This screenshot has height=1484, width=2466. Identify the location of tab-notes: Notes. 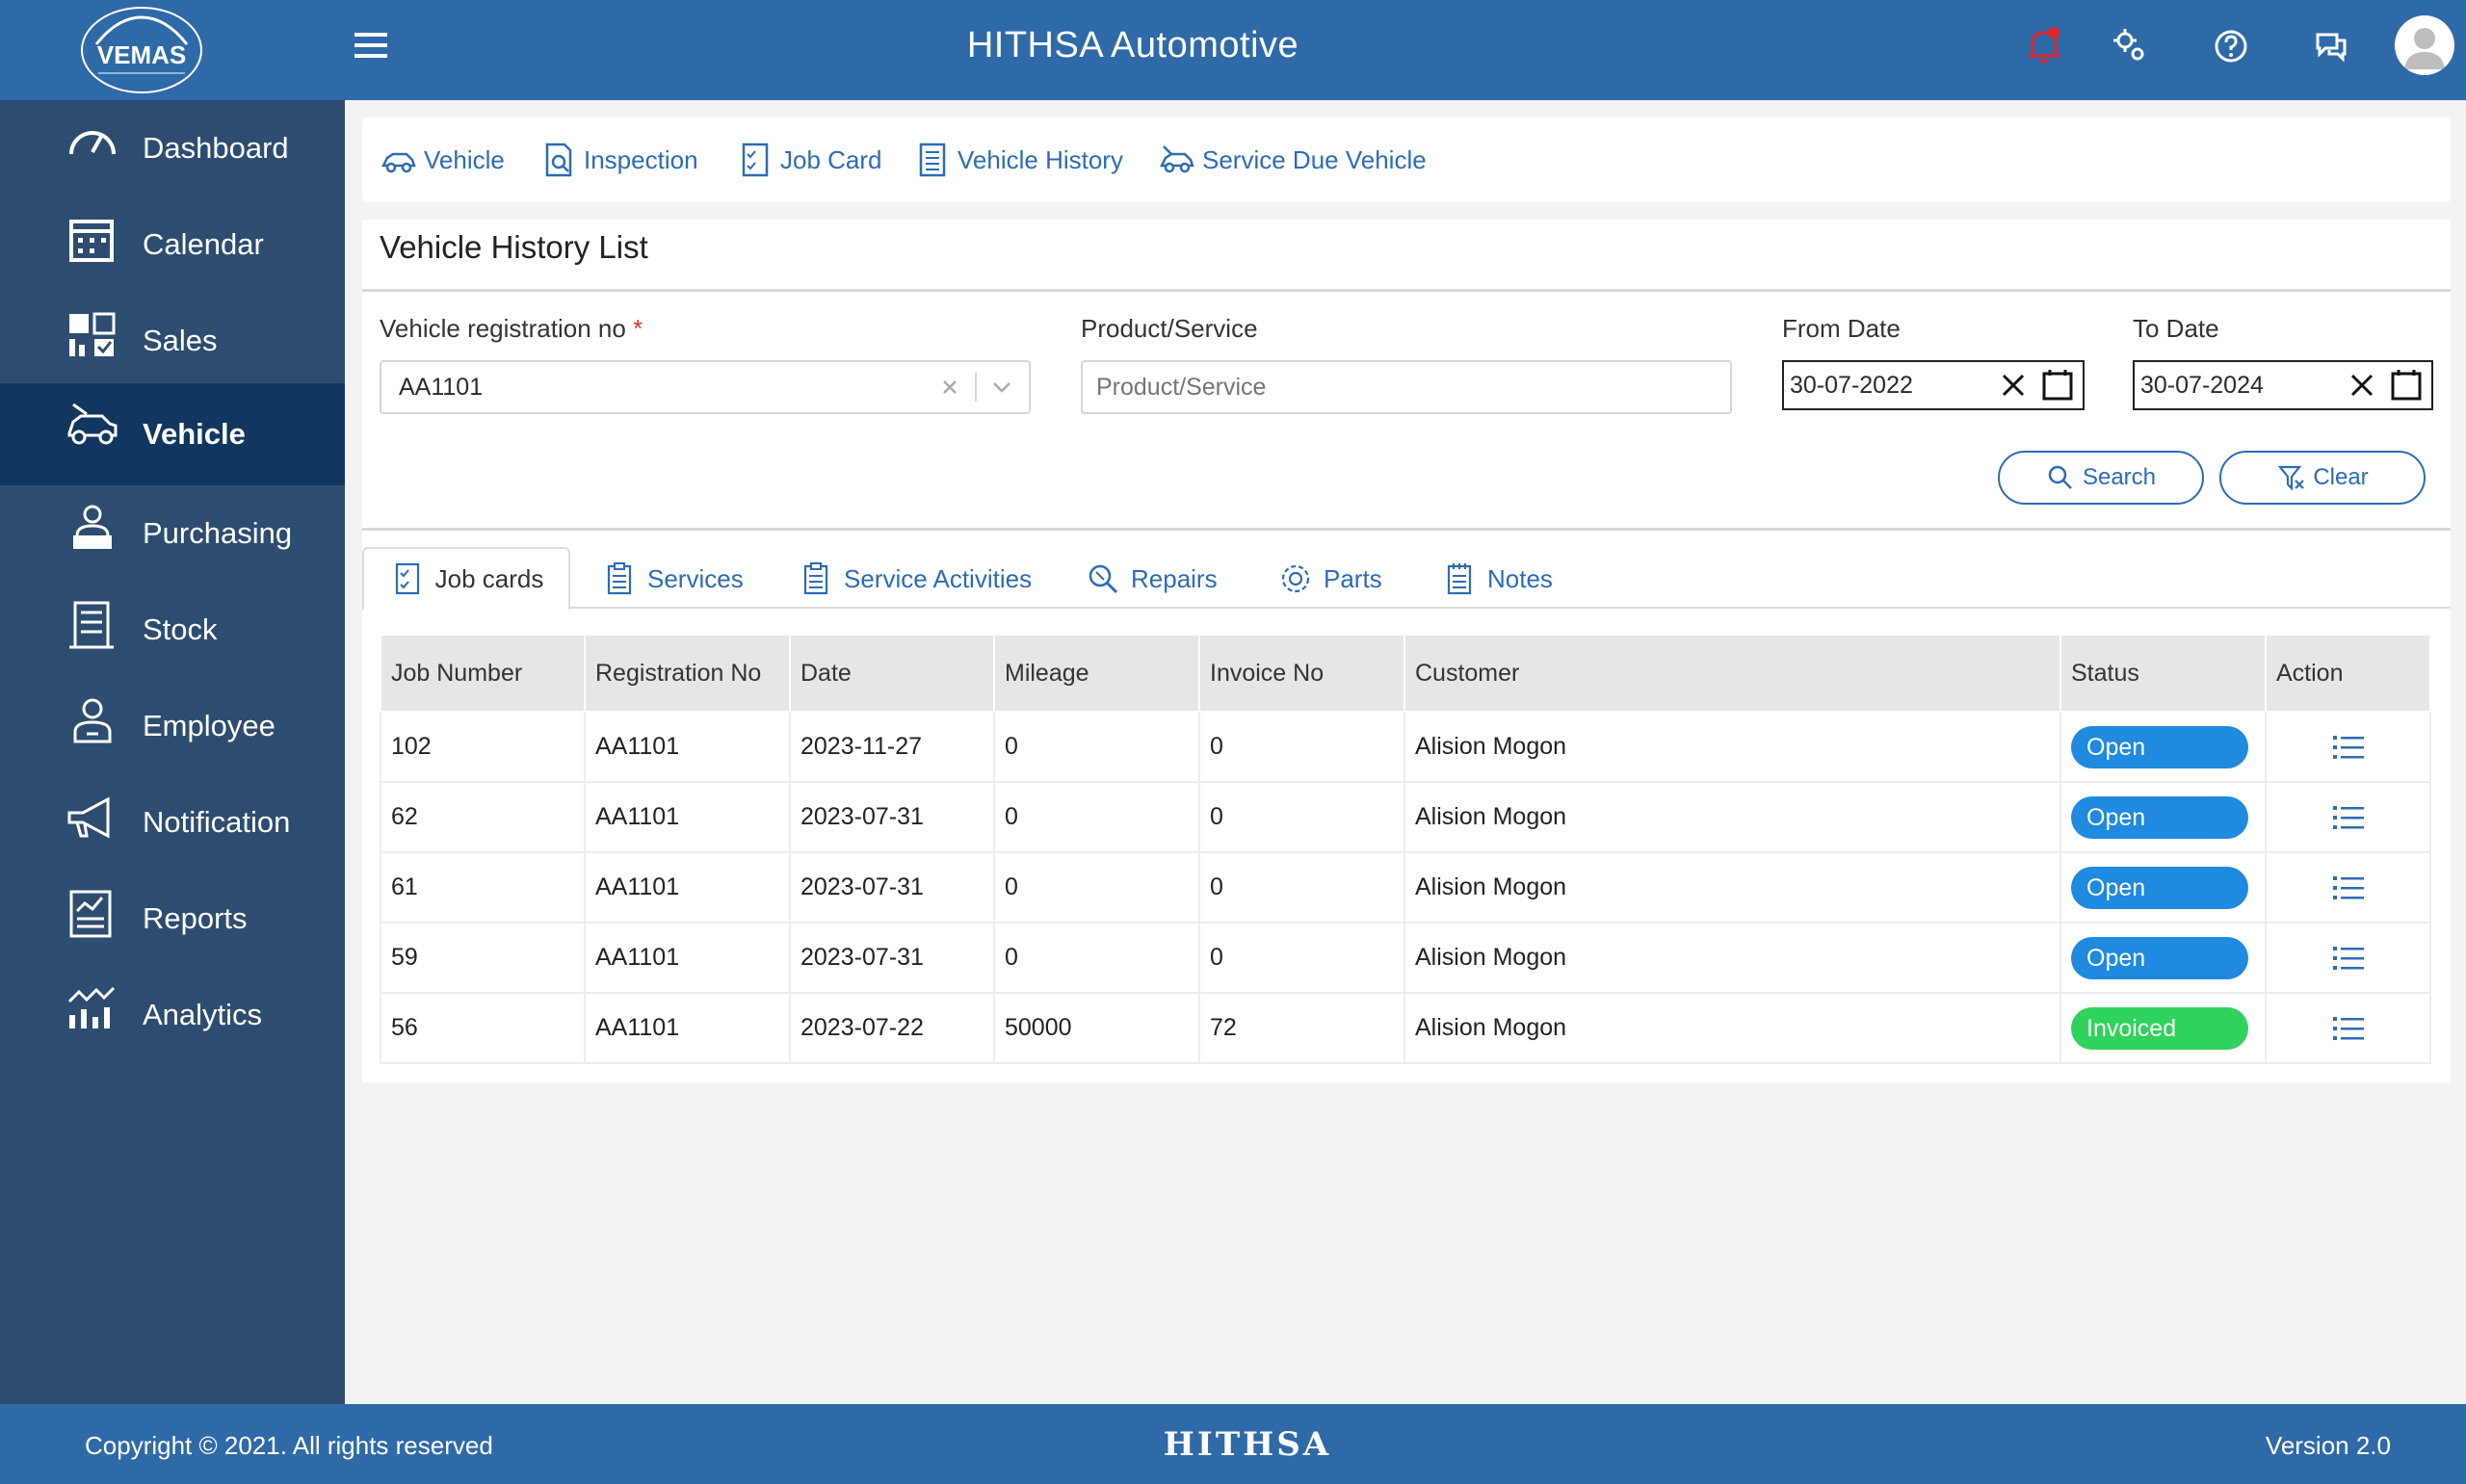
(1497, 579).